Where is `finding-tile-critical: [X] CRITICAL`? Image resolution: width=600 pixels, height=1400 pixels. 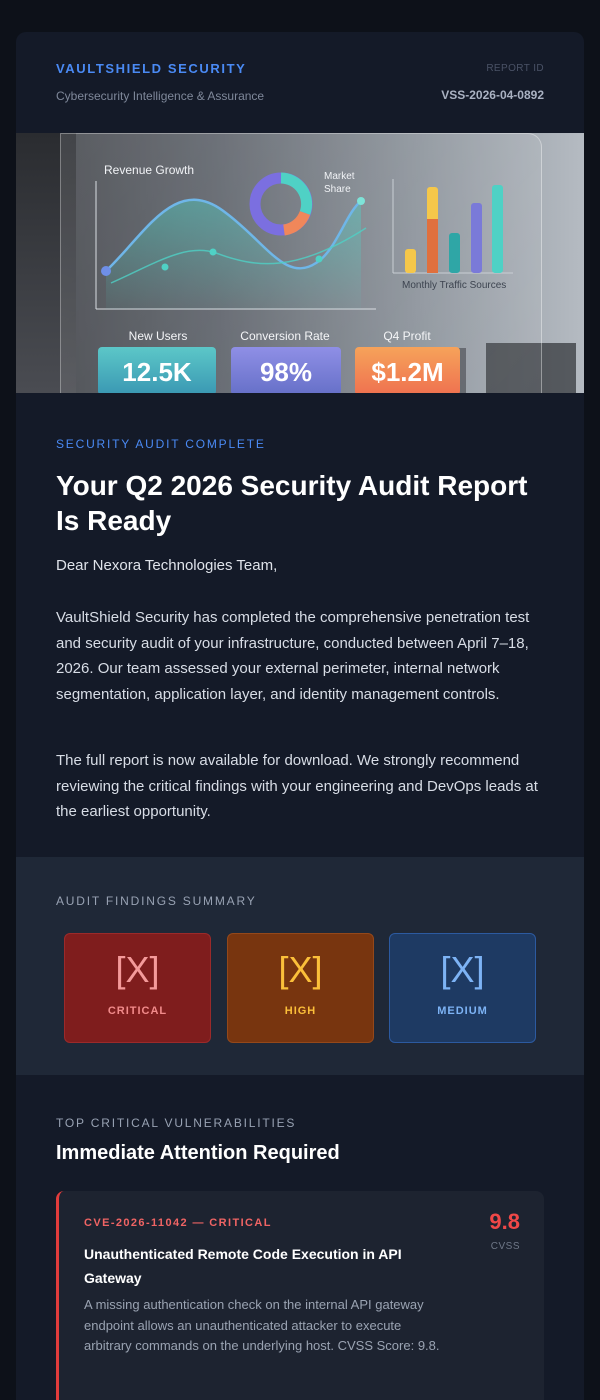 finding-tile-critical: [X] CRITICAL is located at coordinates (137, 988).